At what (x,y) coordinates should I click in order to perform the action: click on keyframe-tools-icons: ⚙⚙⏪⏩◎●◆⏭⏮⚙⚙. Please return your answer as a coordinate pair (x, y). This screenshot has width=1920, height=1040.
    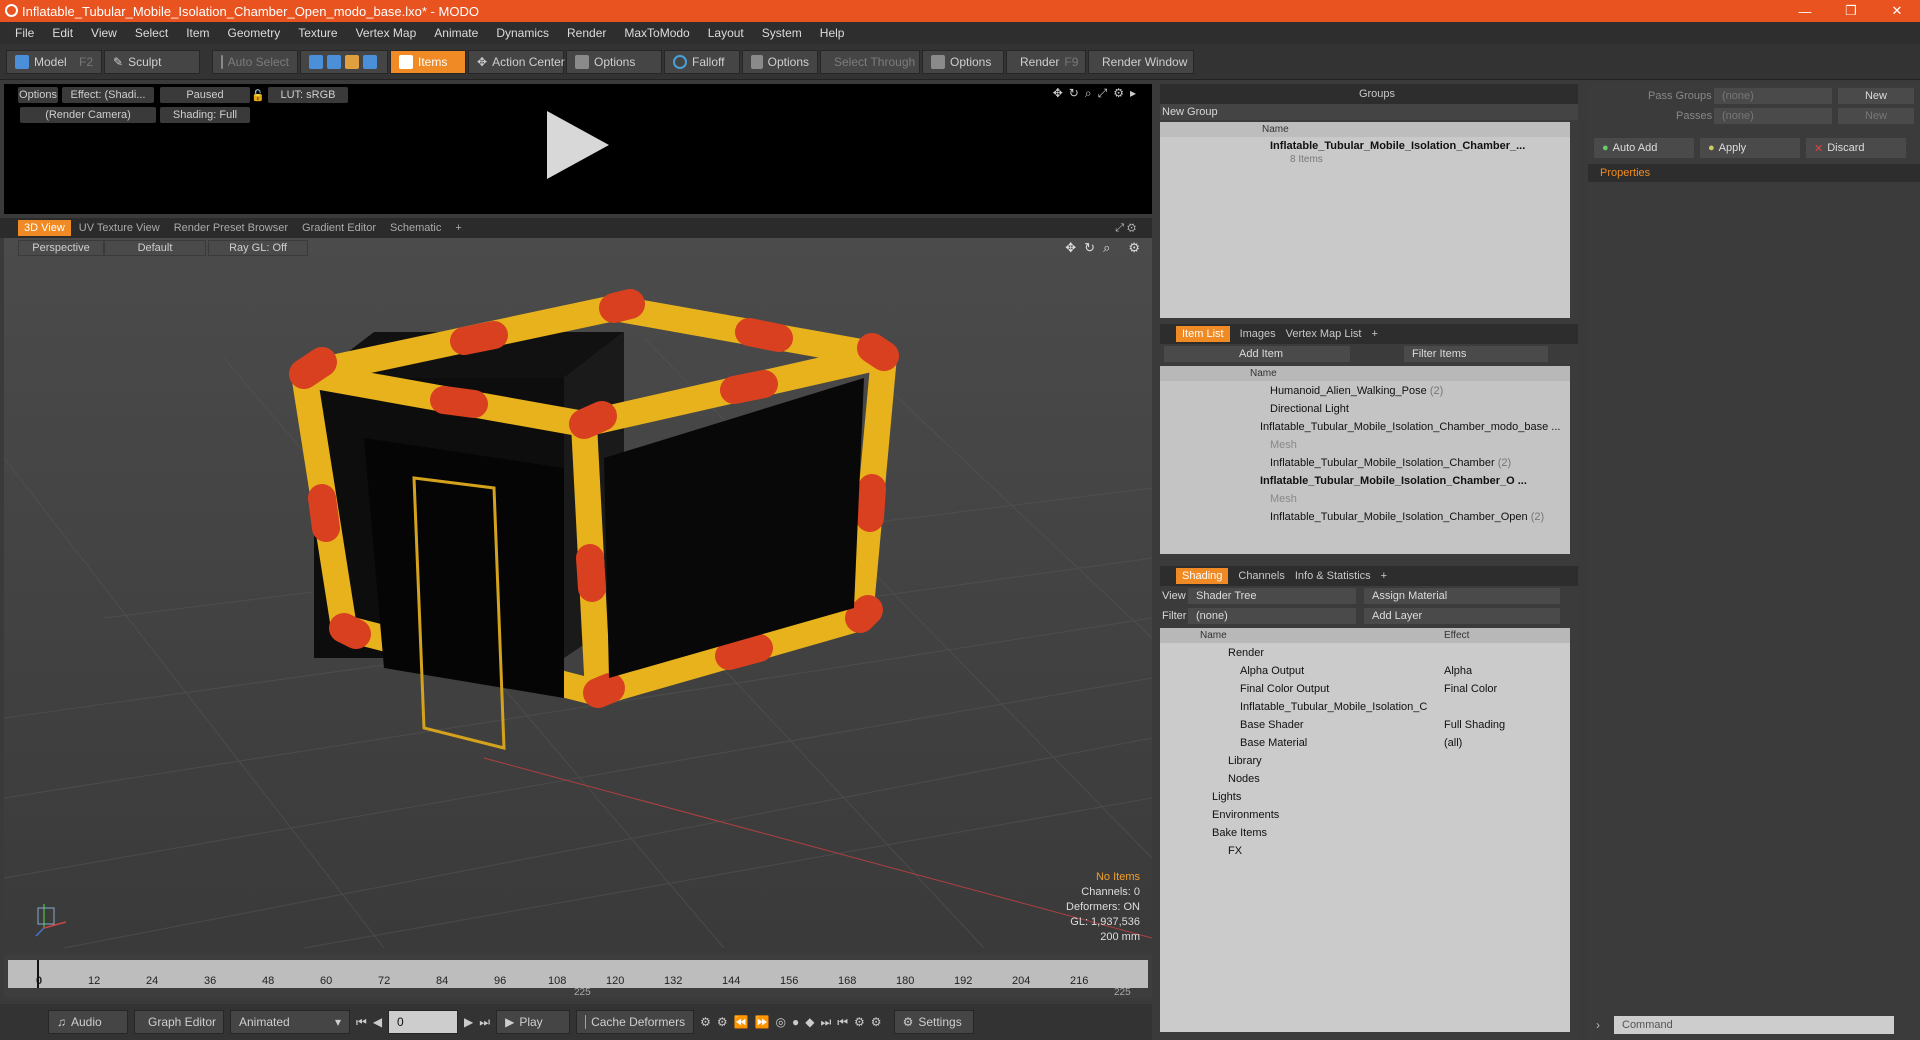
    Looking at the image, I should click on (793, 1022).